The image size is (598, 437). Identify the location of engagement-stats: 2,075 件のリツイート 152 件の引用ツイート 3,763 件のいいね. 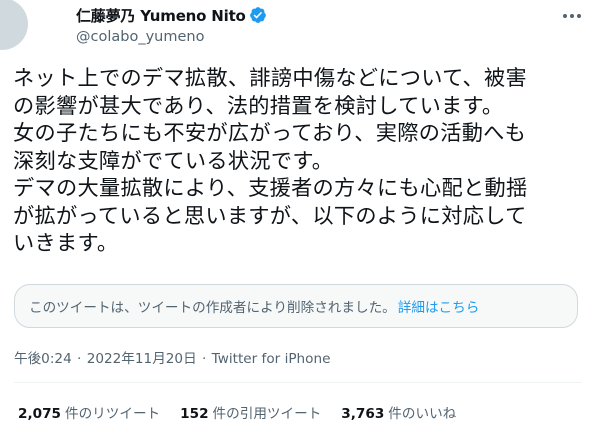
(247, 412).